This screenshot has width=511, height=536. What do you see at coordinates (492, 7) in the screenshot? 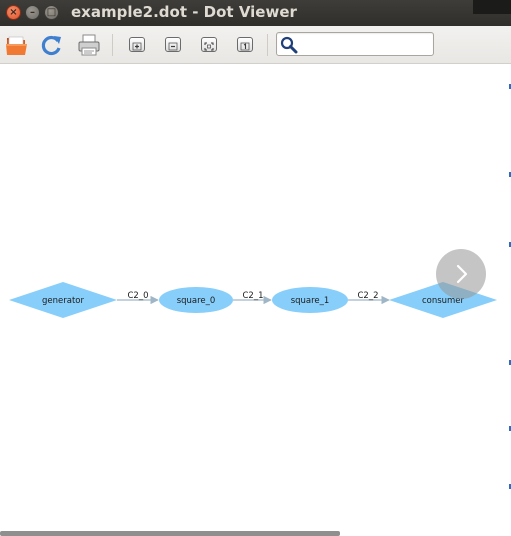
I see `title-bar-shadow` at bounding box center [492, 7].